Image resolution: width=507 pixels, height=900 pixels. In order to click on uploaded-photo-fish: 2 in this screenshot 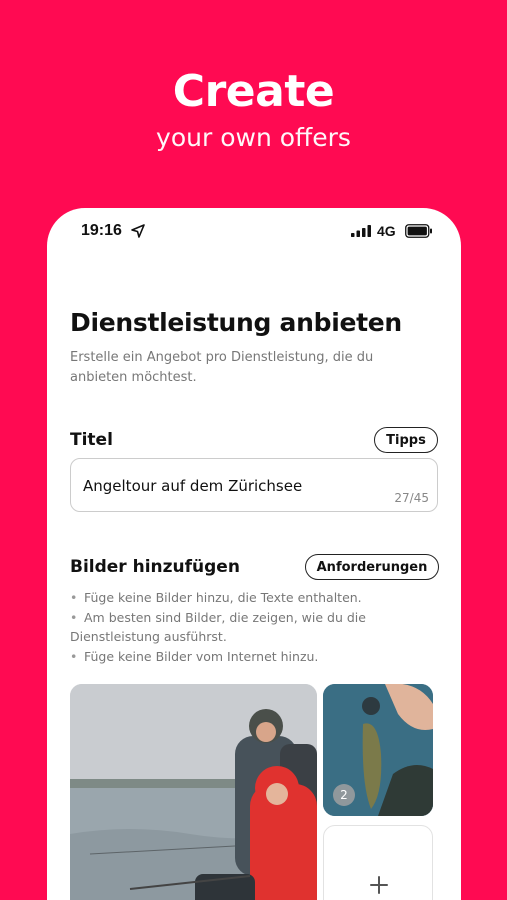, I will do `click(378, 750)`.